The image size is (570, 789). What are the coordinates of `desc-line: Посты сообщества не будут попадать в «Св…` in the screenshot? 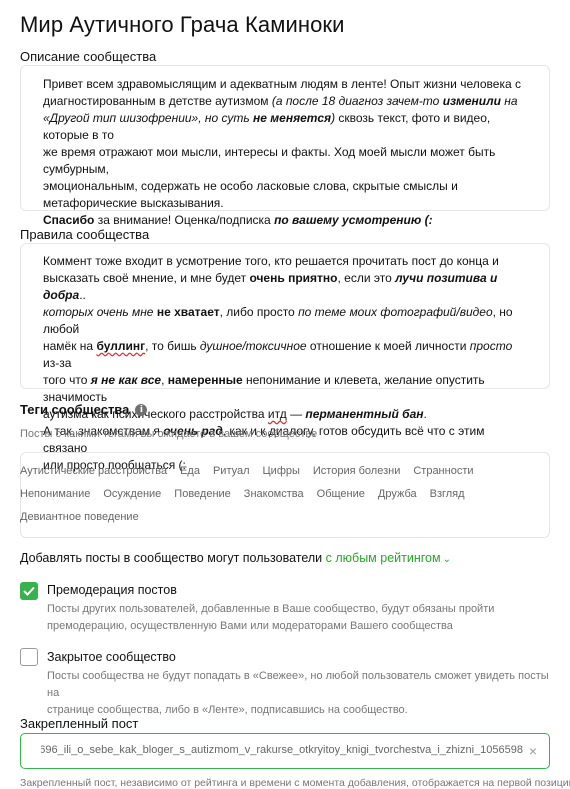 It's located at (298, 684).